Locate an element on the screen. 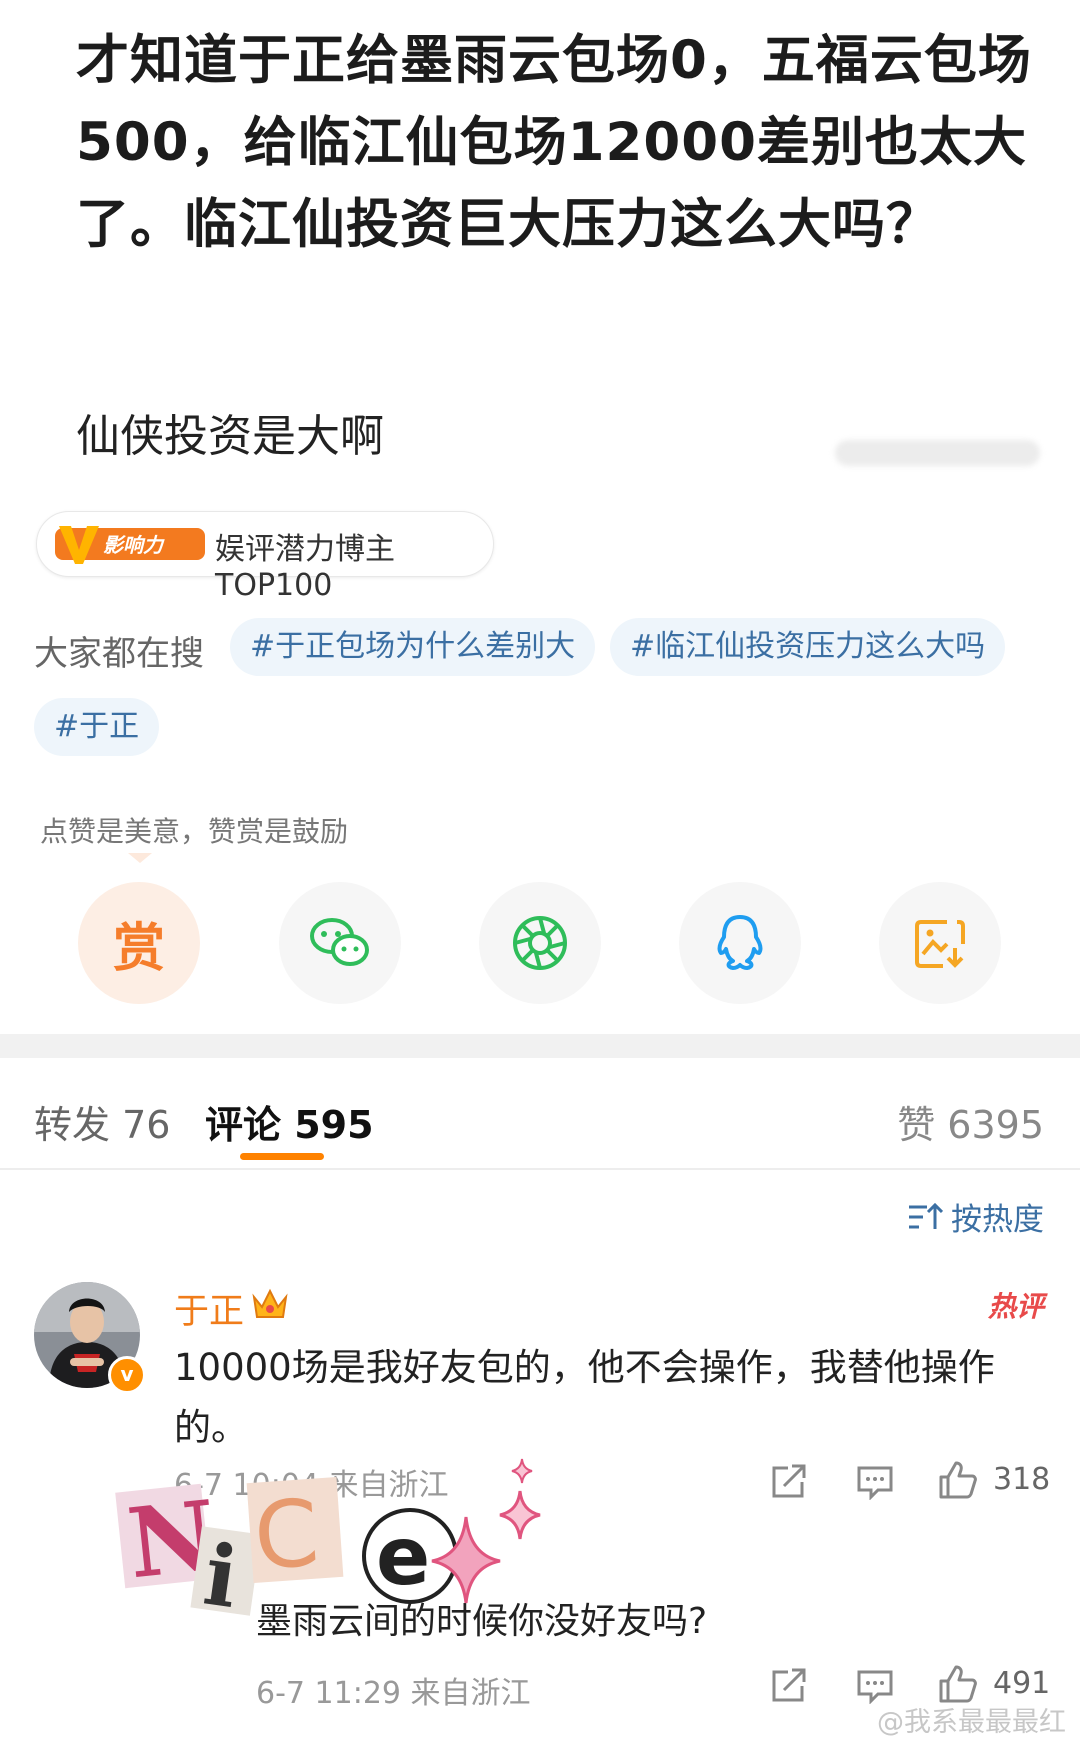  like-count: 491 is located at coordinates (1022, 1683).